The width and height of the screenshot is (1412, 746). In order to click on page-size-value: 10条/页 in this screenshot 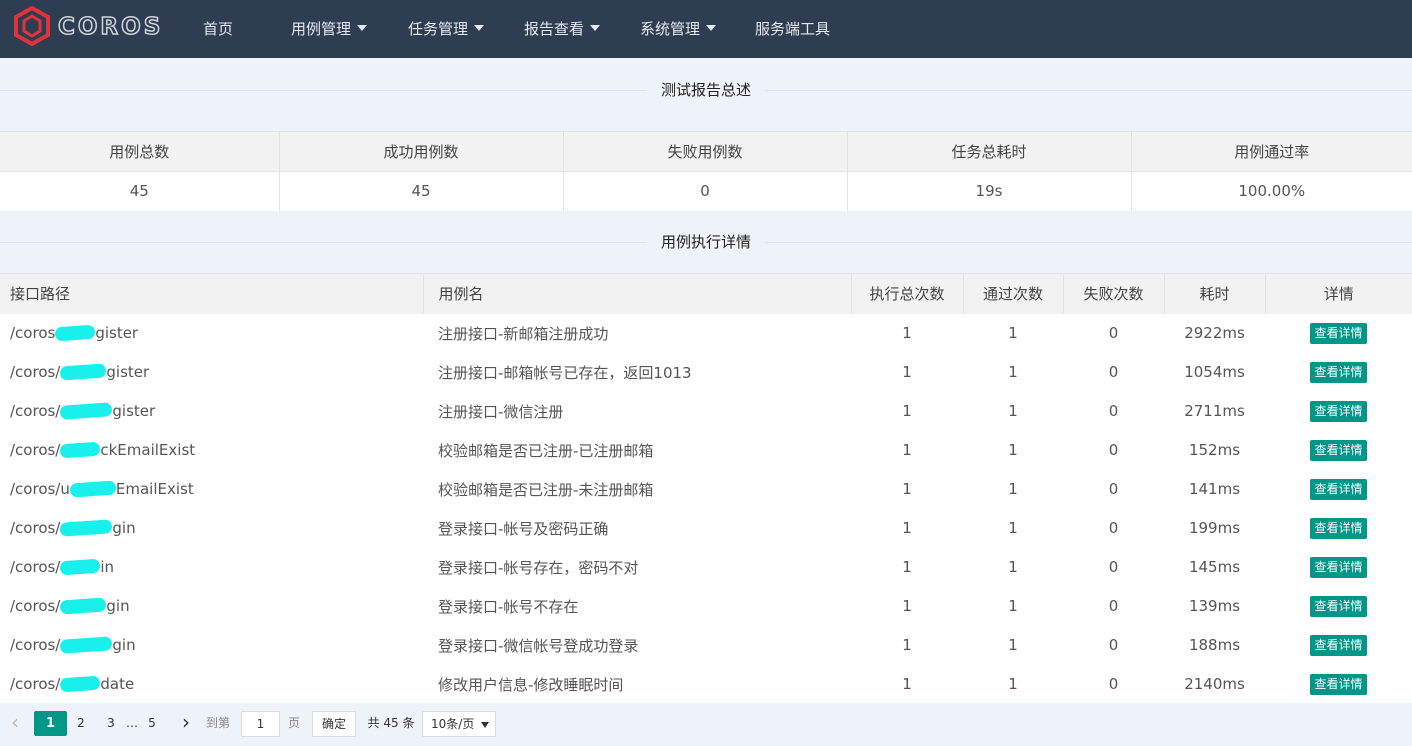, I will do `click(453, 724)`.